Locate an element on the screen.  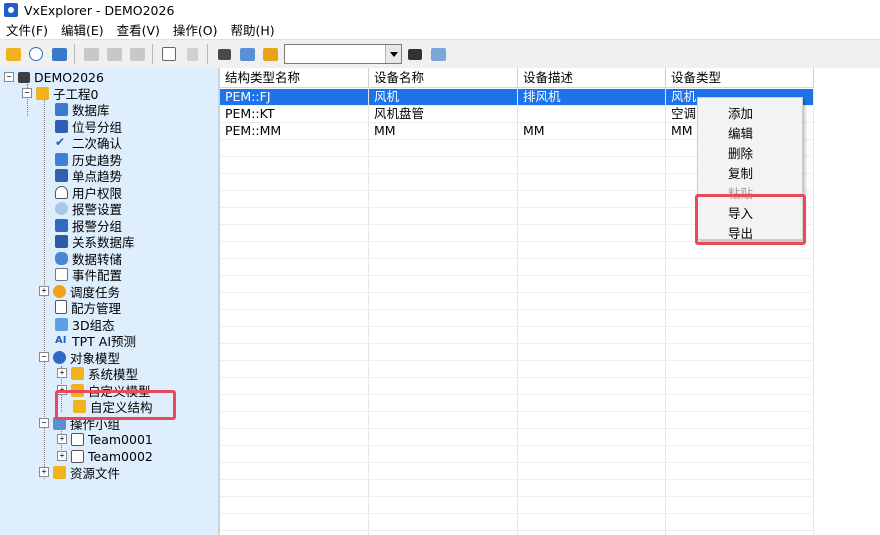
cut-button is located at coordinates (91, 54).